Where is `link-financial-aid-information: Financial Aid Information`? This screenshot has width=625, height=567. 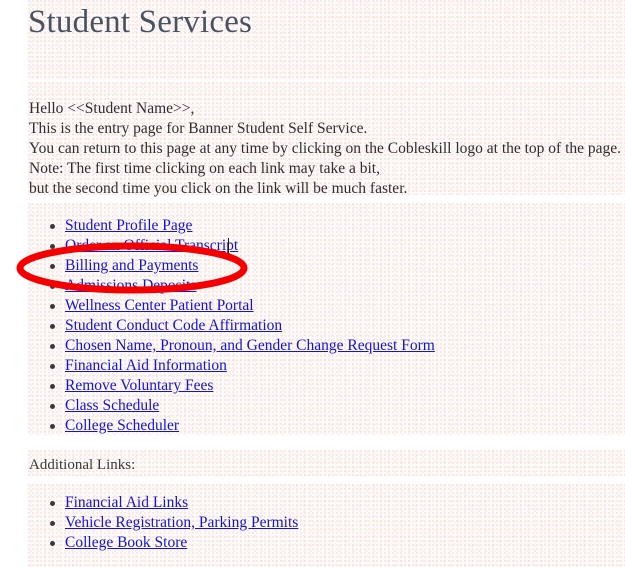
link-financial-aid-information: Financial Aid Information is located at coordinates (146, 365).